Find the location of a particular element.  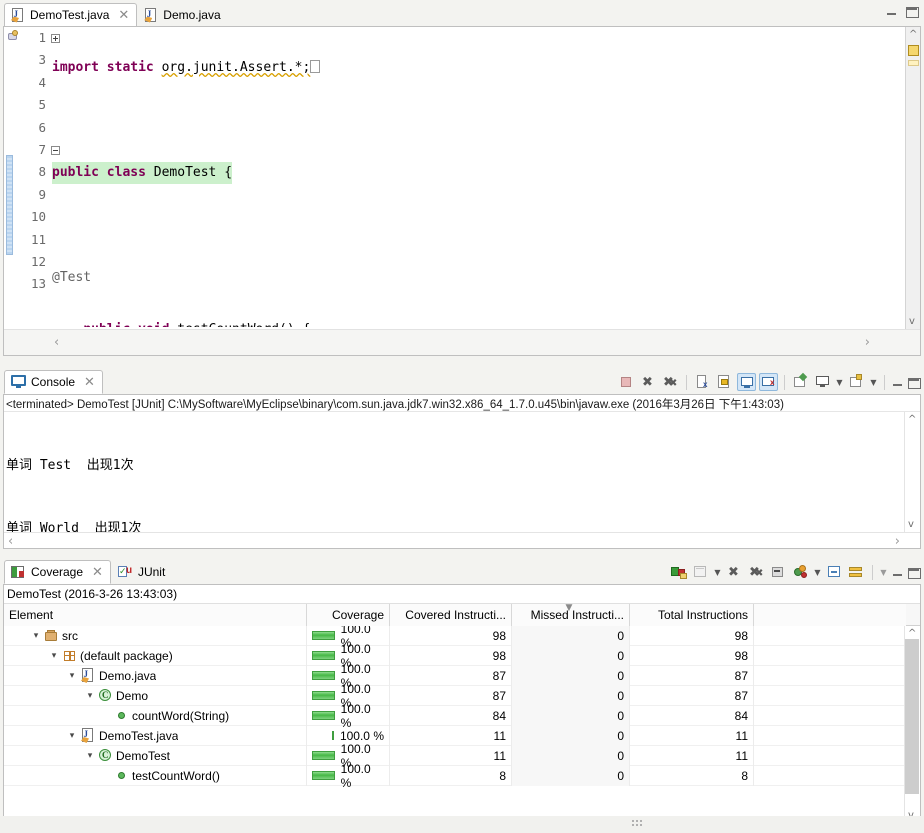

token-keyword: public is located at coordinates (106, 324).